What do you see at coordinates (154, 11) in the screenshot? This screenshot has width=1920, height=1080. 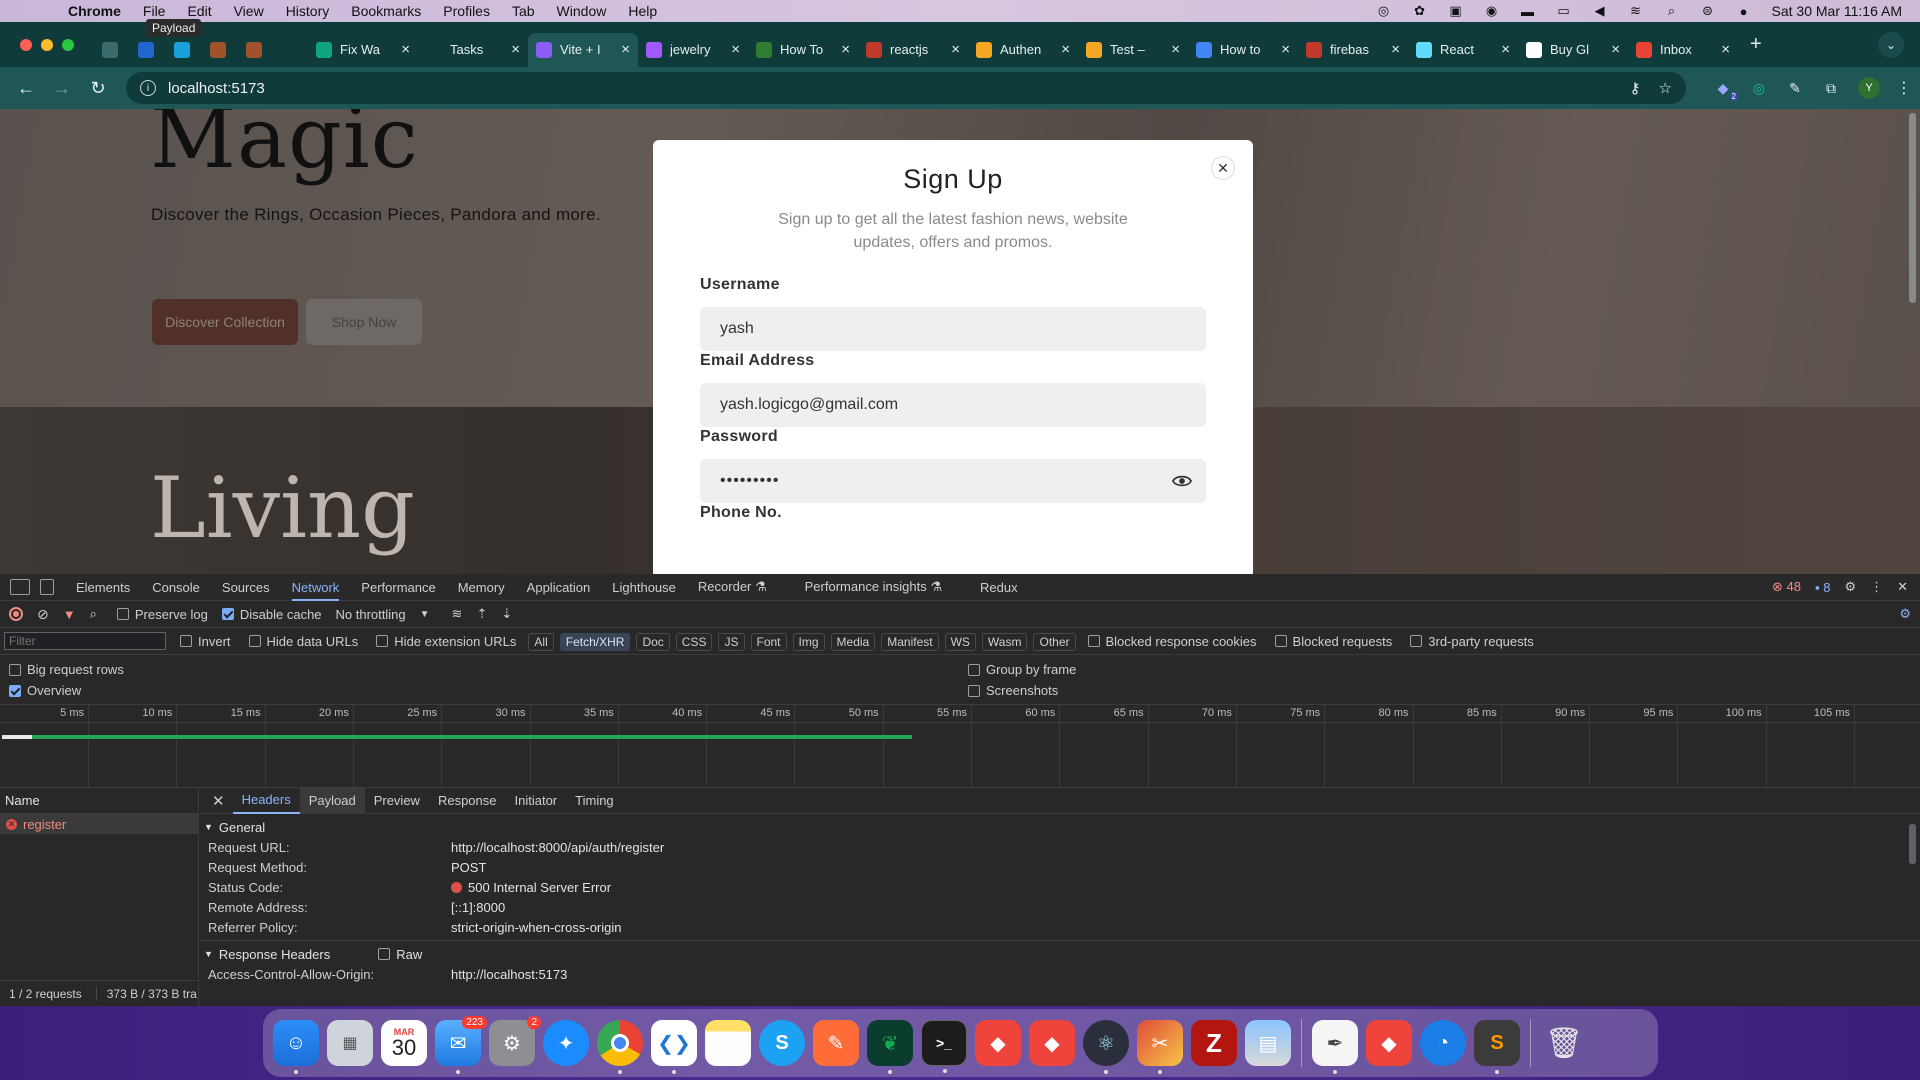 I see `menu-file: File` at bounding box center [154, 11].